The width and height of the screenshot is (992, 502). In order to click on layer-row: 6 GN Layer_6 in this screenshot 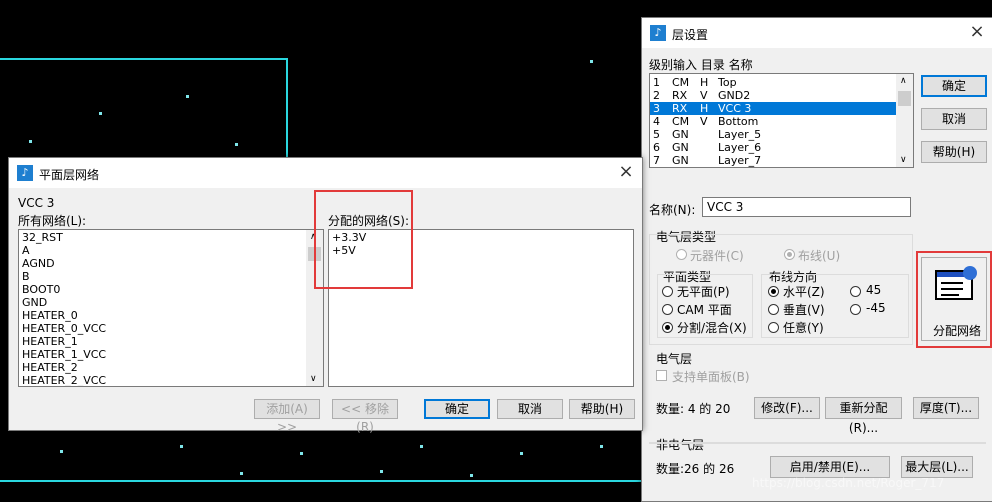, I will do `click(774, 147)`.